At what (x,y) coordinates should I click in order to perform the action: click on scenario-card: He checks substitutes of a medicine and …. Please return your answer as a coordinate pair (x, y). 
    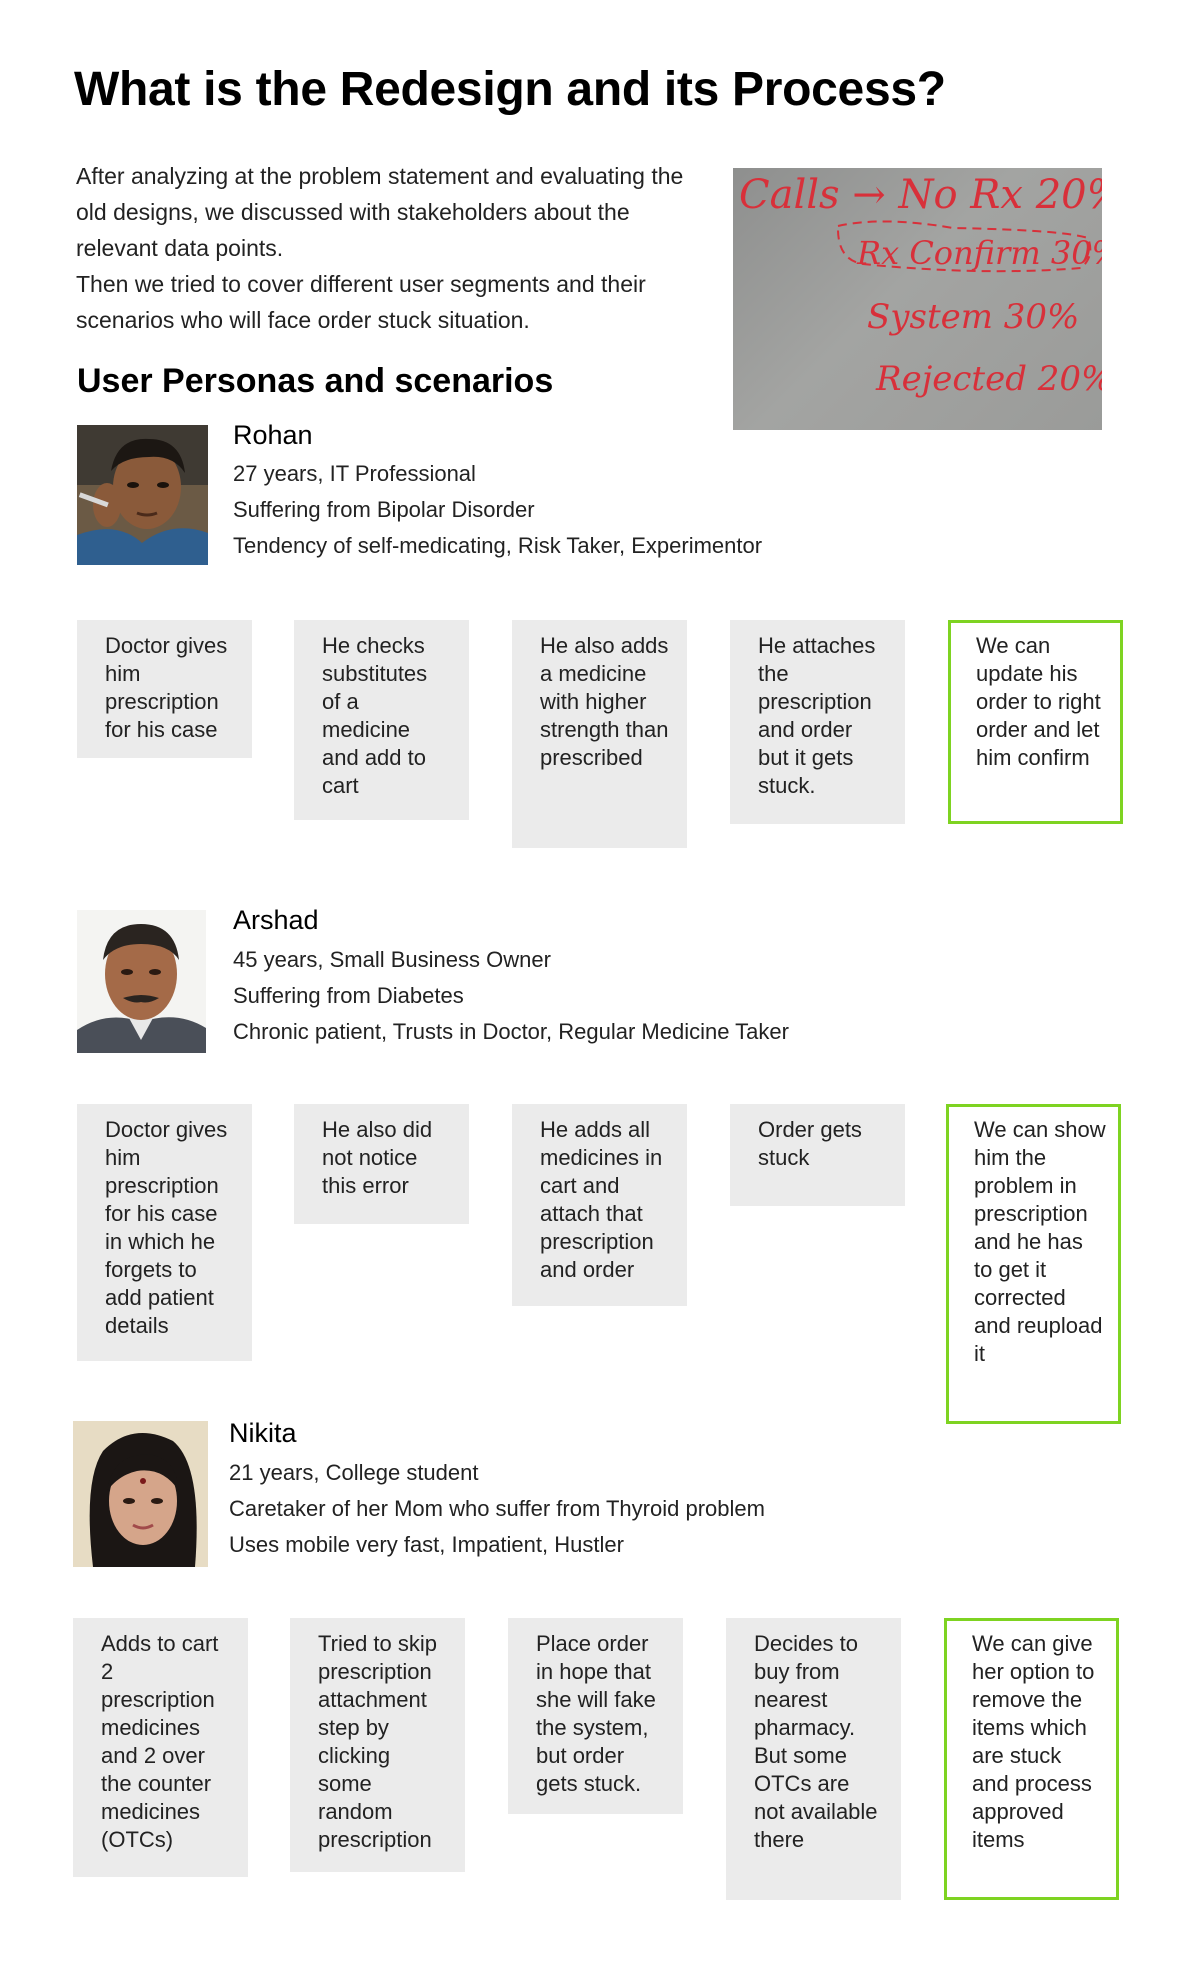
    Looking at the image, I should click on (381, 720).